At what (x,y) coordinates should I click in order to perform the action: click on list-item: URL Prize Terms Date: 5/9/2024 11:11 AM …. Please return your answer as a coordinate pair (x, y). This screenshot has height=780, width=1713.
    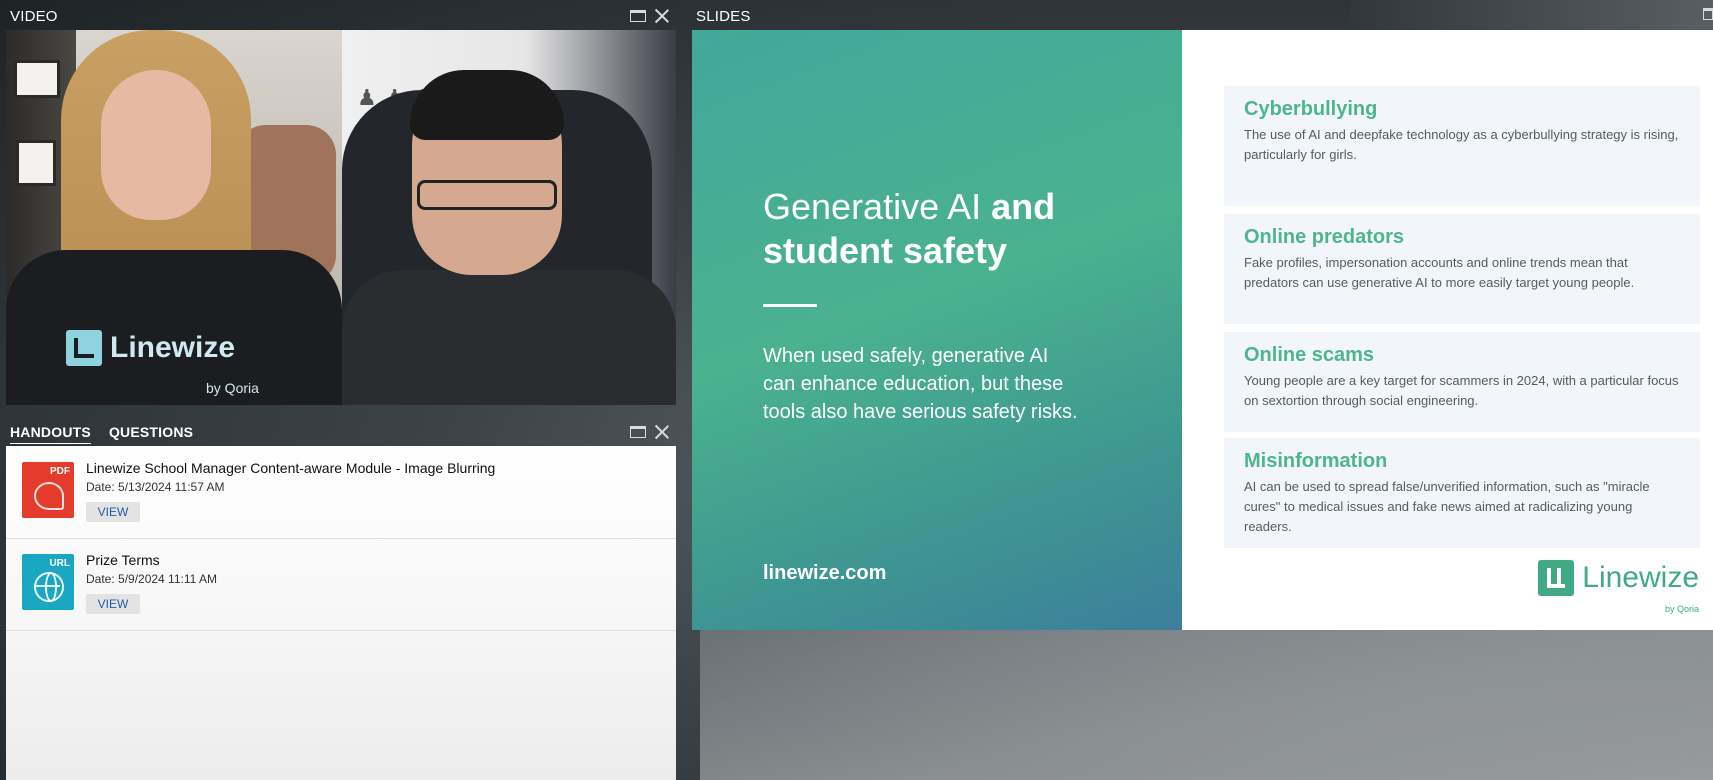
    Looking at the image, I should click on (341, 584).